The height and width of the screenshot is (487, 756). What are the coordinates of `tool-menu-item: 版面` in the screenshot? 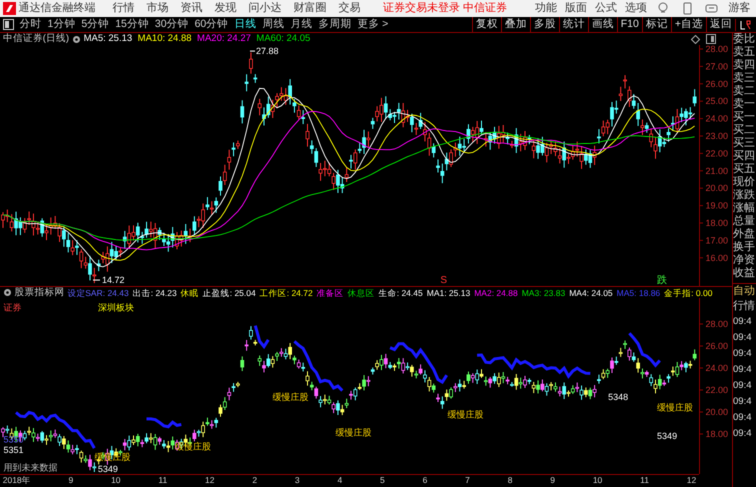 It's located at (576, 8).